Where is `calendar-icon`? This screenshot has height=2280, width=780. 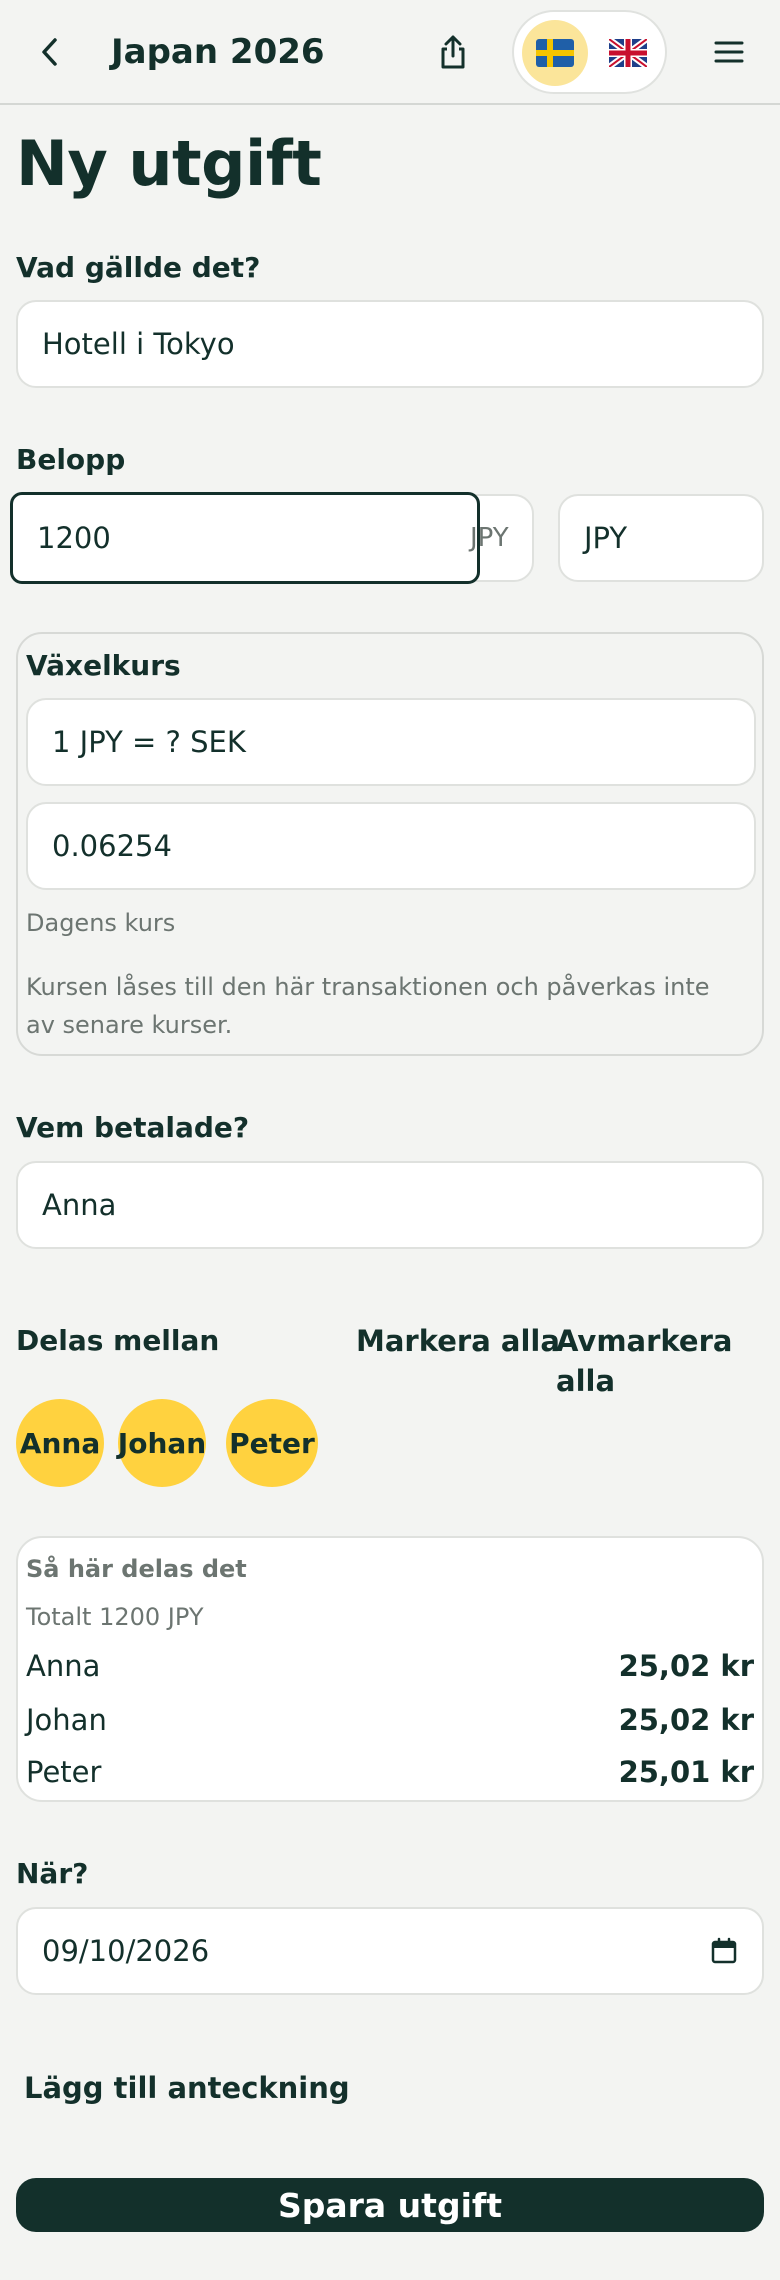
calendar-icon is located at coordinates (724, 1951).